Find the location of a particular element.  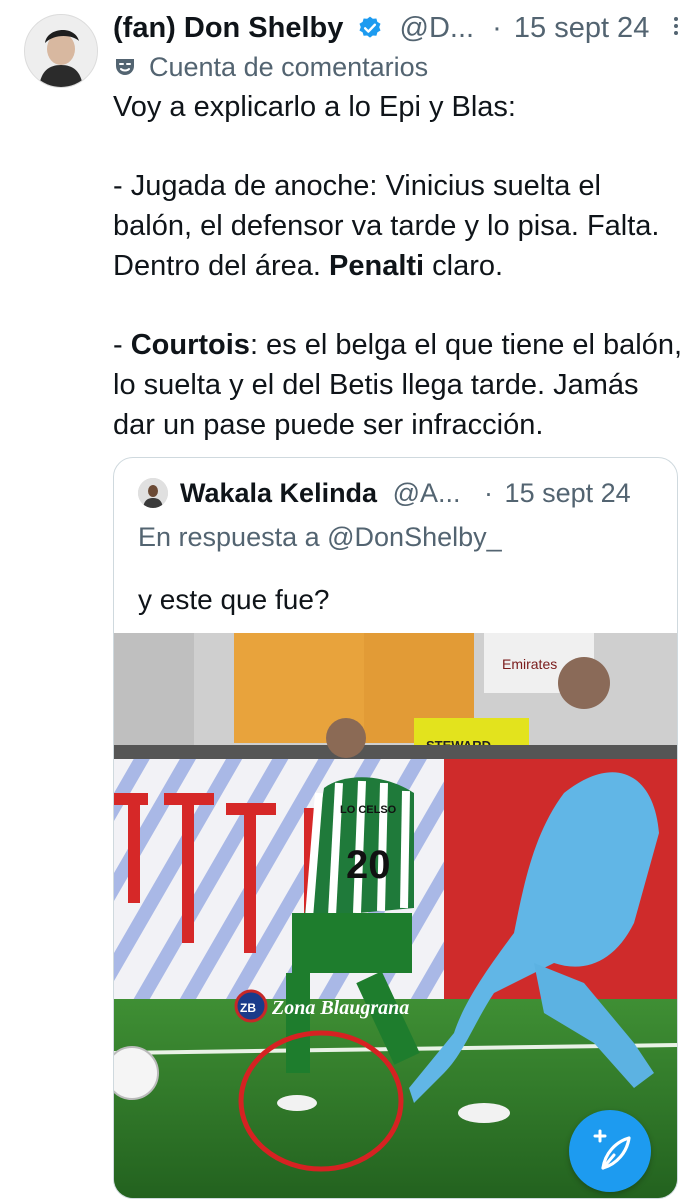

account-label-text: Cuenta de comentarios is located at coordinates (289, 67).